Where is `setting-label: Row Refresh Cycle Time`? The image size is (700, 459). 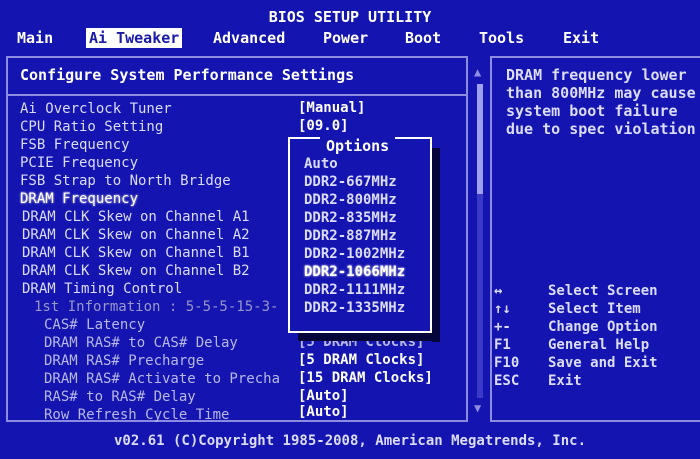
setting-label: Row Refresh Cycle Time is located at coordinates (137, 415).